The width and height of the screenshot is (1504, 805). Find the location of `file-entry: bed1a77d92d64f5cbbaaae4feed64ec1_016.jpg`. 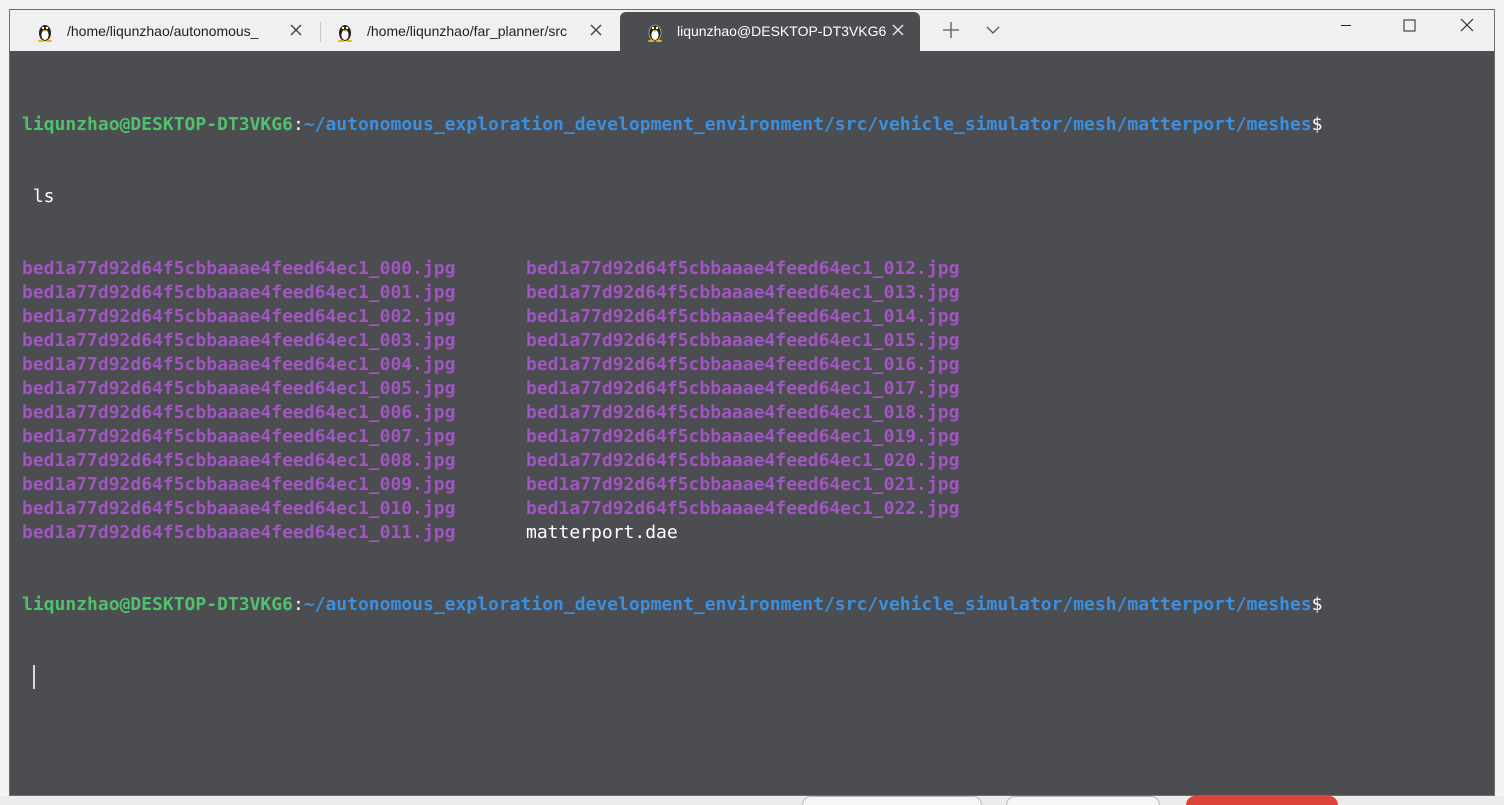

file-entry: bed1a77d92d64f5cbbaaae4feed64ec1_016.jpg is located at coordinates (743, 364).